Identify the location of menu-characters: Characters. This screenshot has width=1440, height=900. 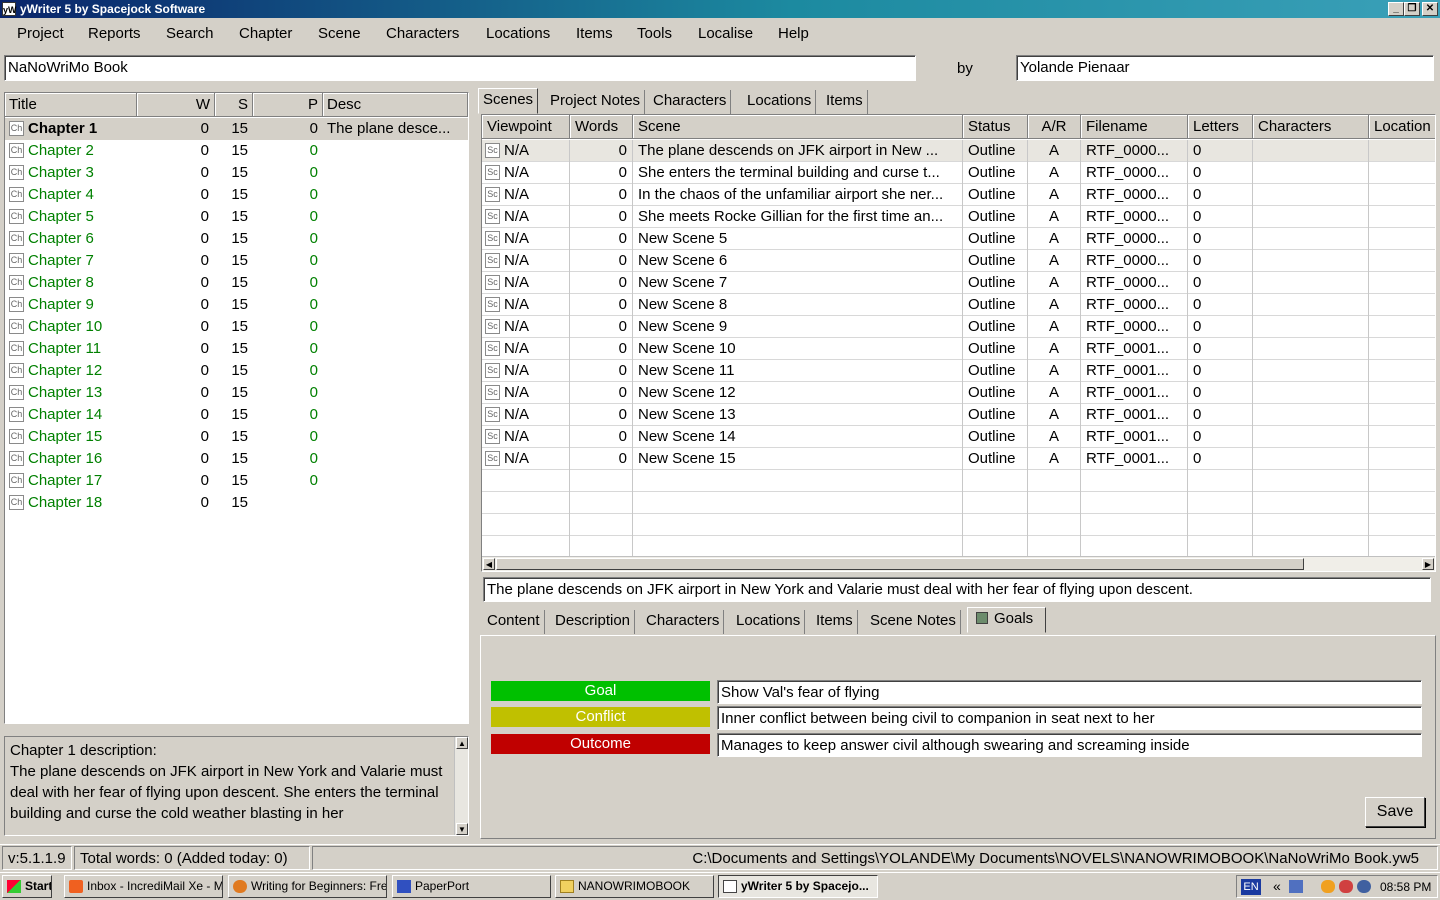
(422, 33).